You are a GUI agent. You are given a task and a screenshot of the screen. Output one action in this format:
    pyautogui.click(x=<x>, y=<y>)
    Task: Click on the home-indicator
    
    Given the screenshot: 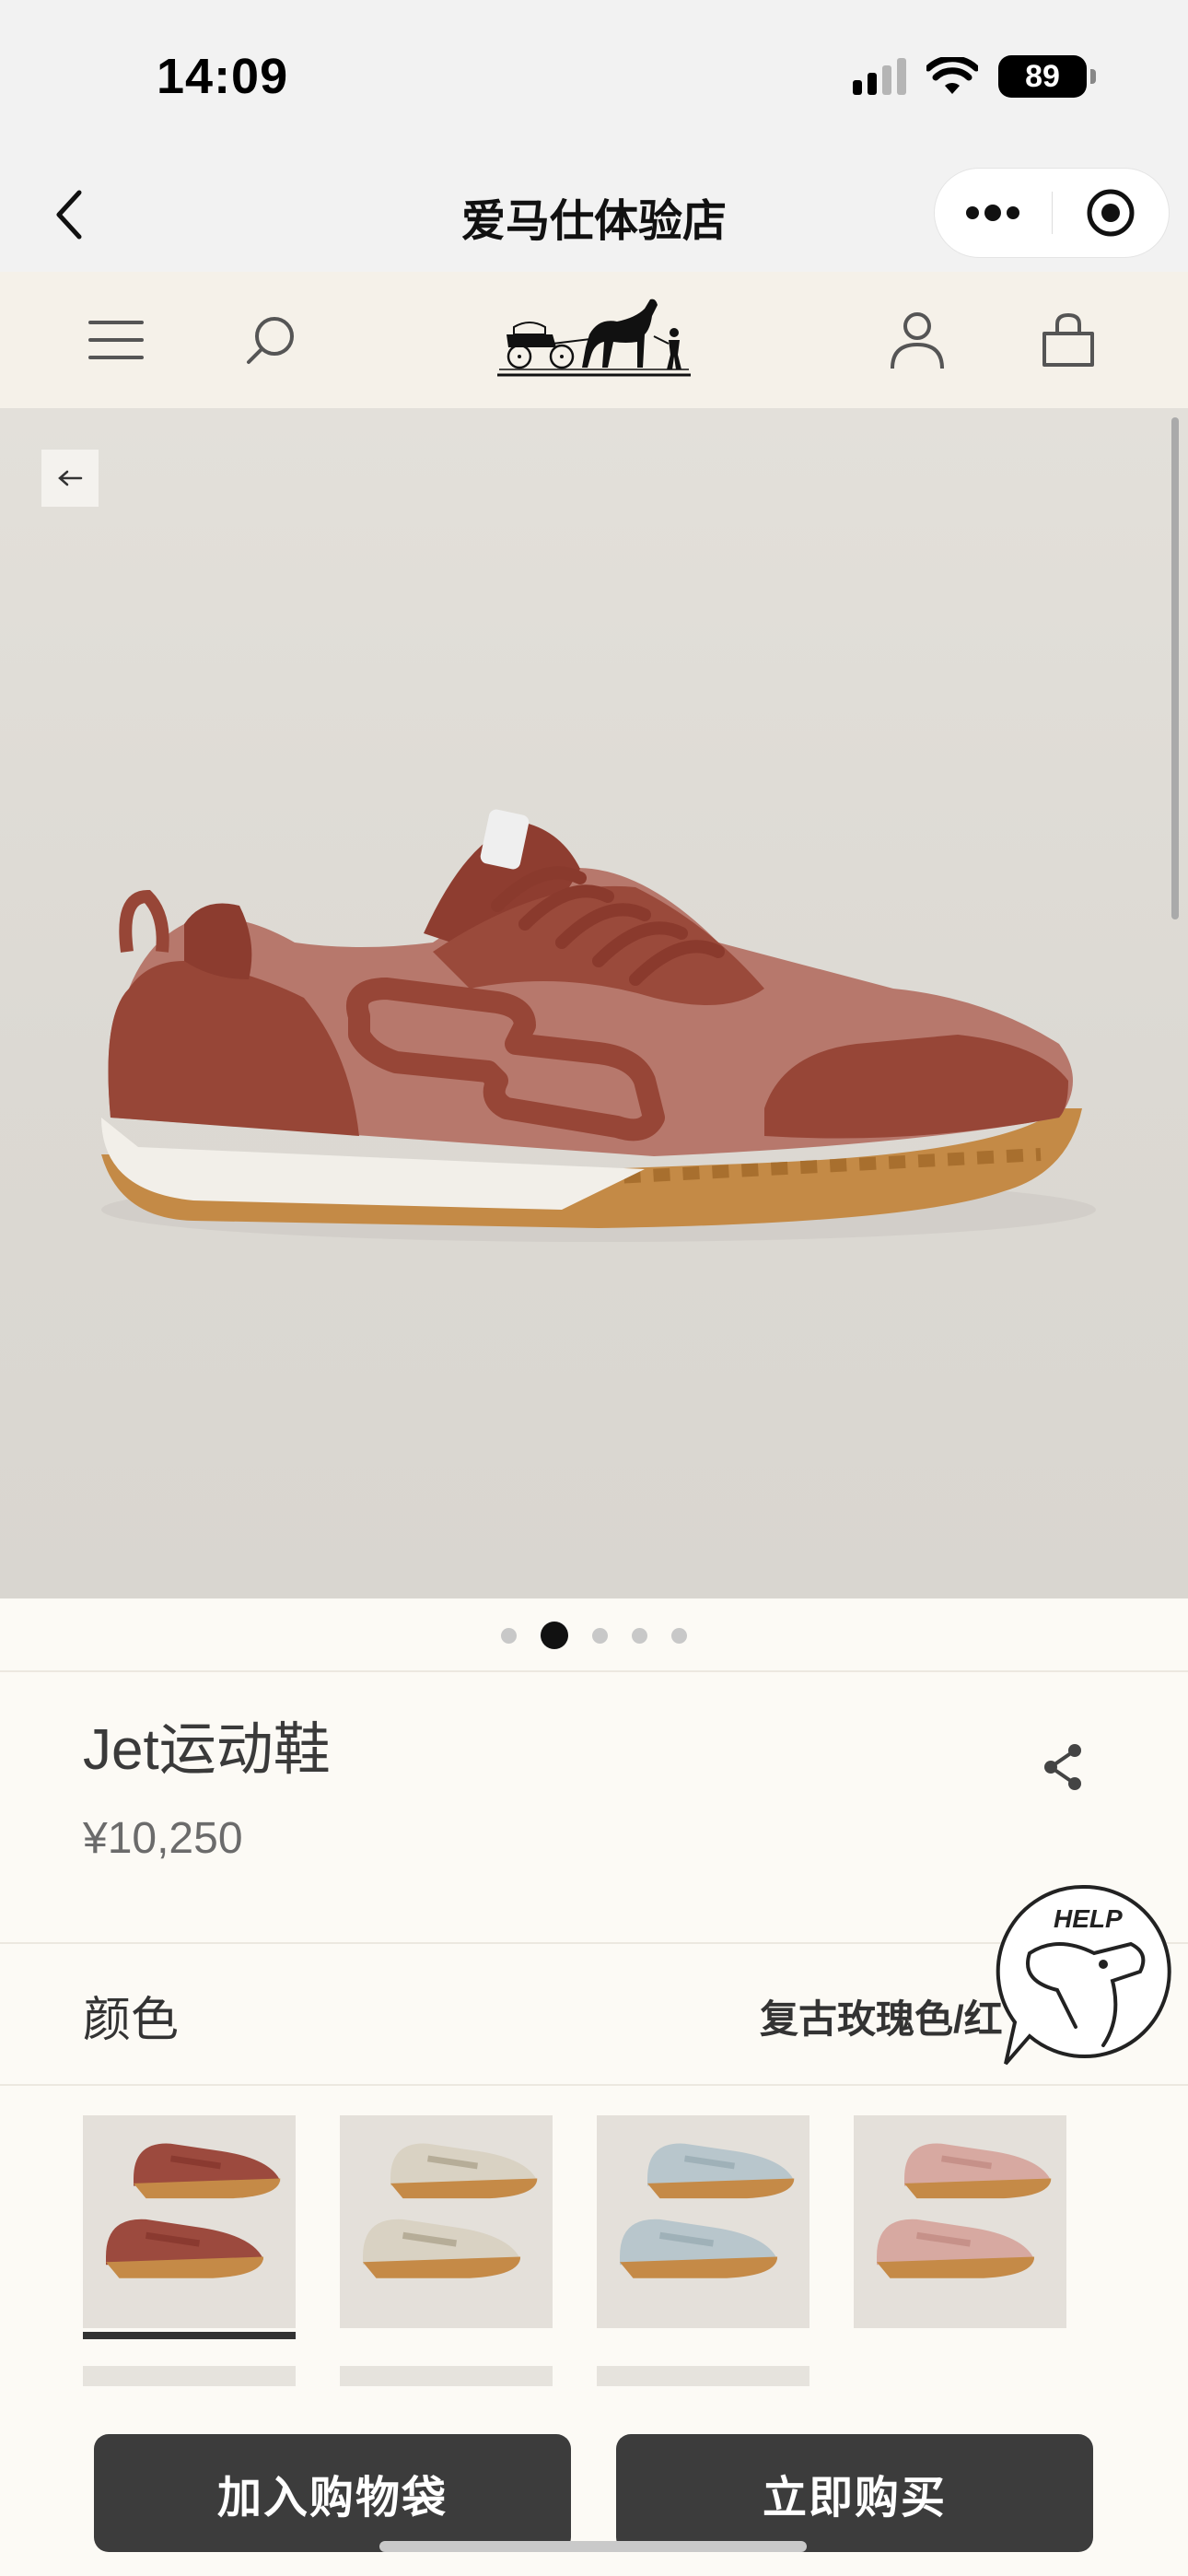 What is the action you would take?
    pyautogui.click(x=593, y=2546)
    